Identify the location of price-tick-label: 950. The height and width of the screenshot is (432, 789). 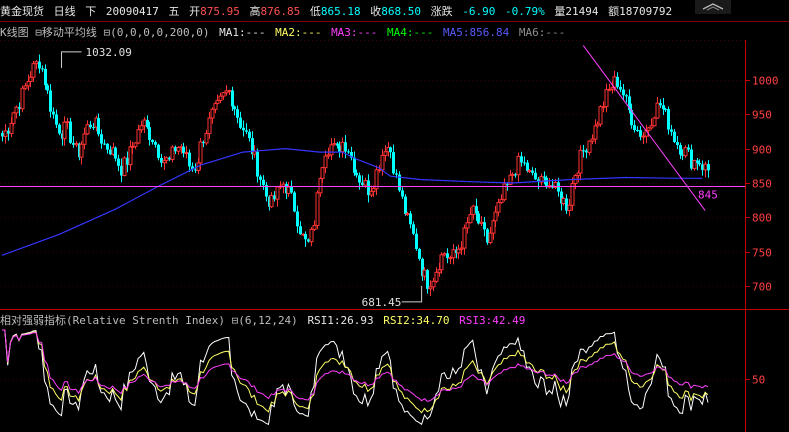
(762, 115).